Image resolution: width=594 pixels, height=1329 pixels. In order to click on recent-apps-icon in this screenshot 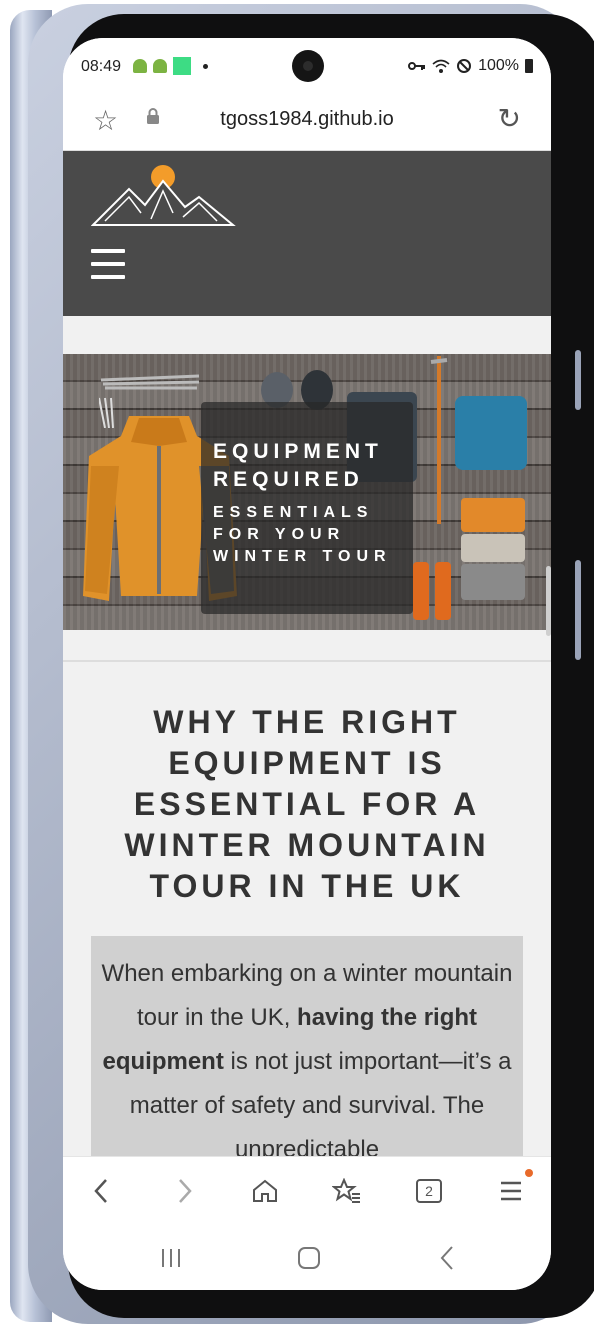, I will do `click(171, 1258)`.